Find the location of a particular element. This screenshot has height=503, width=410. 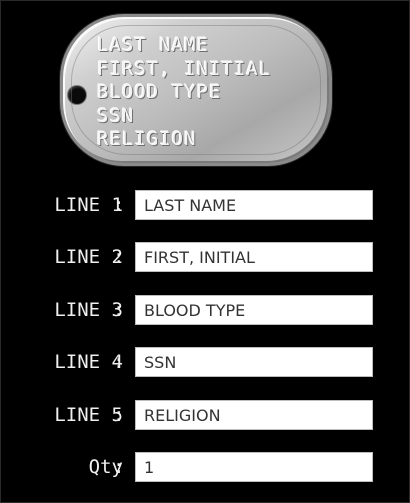

dogtag-hole-icon is located at coordinates (77, 95).